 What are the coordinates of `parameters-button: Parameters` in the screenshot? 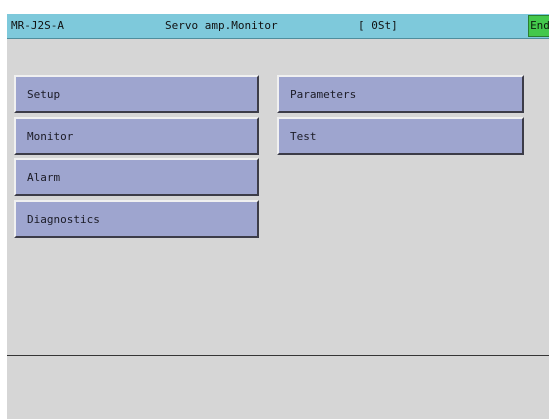 It's located at (400, 94).